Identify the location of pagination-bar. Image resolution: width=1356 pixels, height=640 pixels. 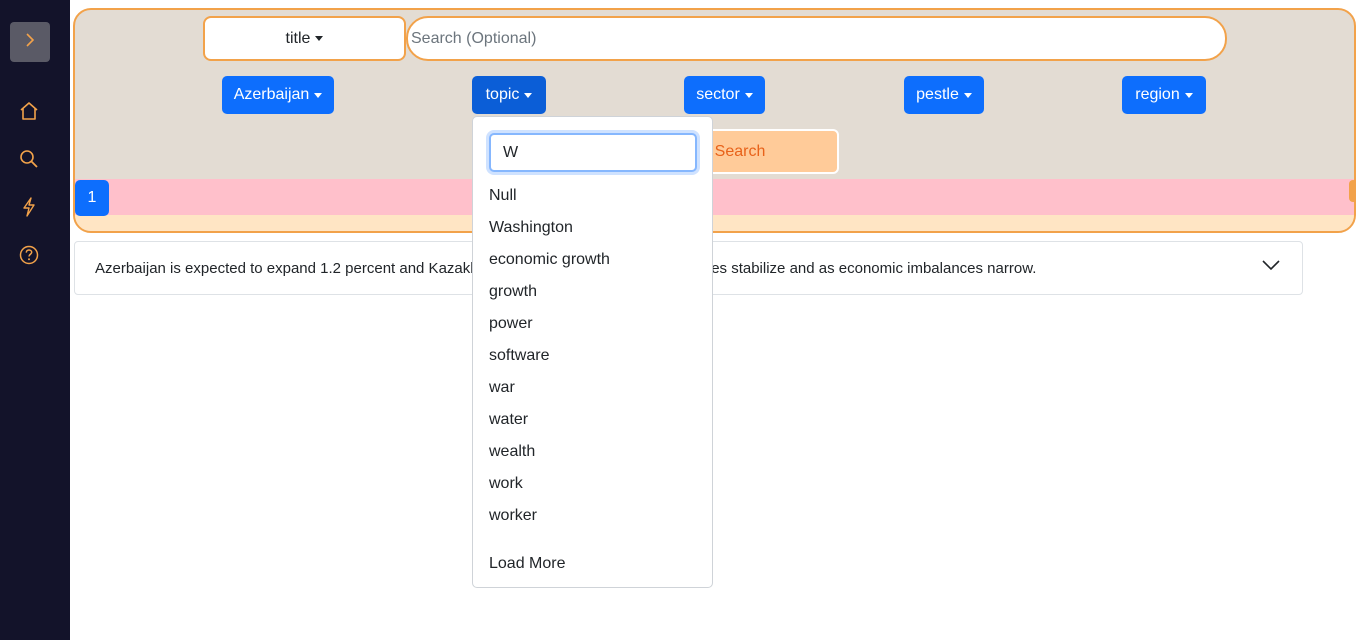
(714, 197).